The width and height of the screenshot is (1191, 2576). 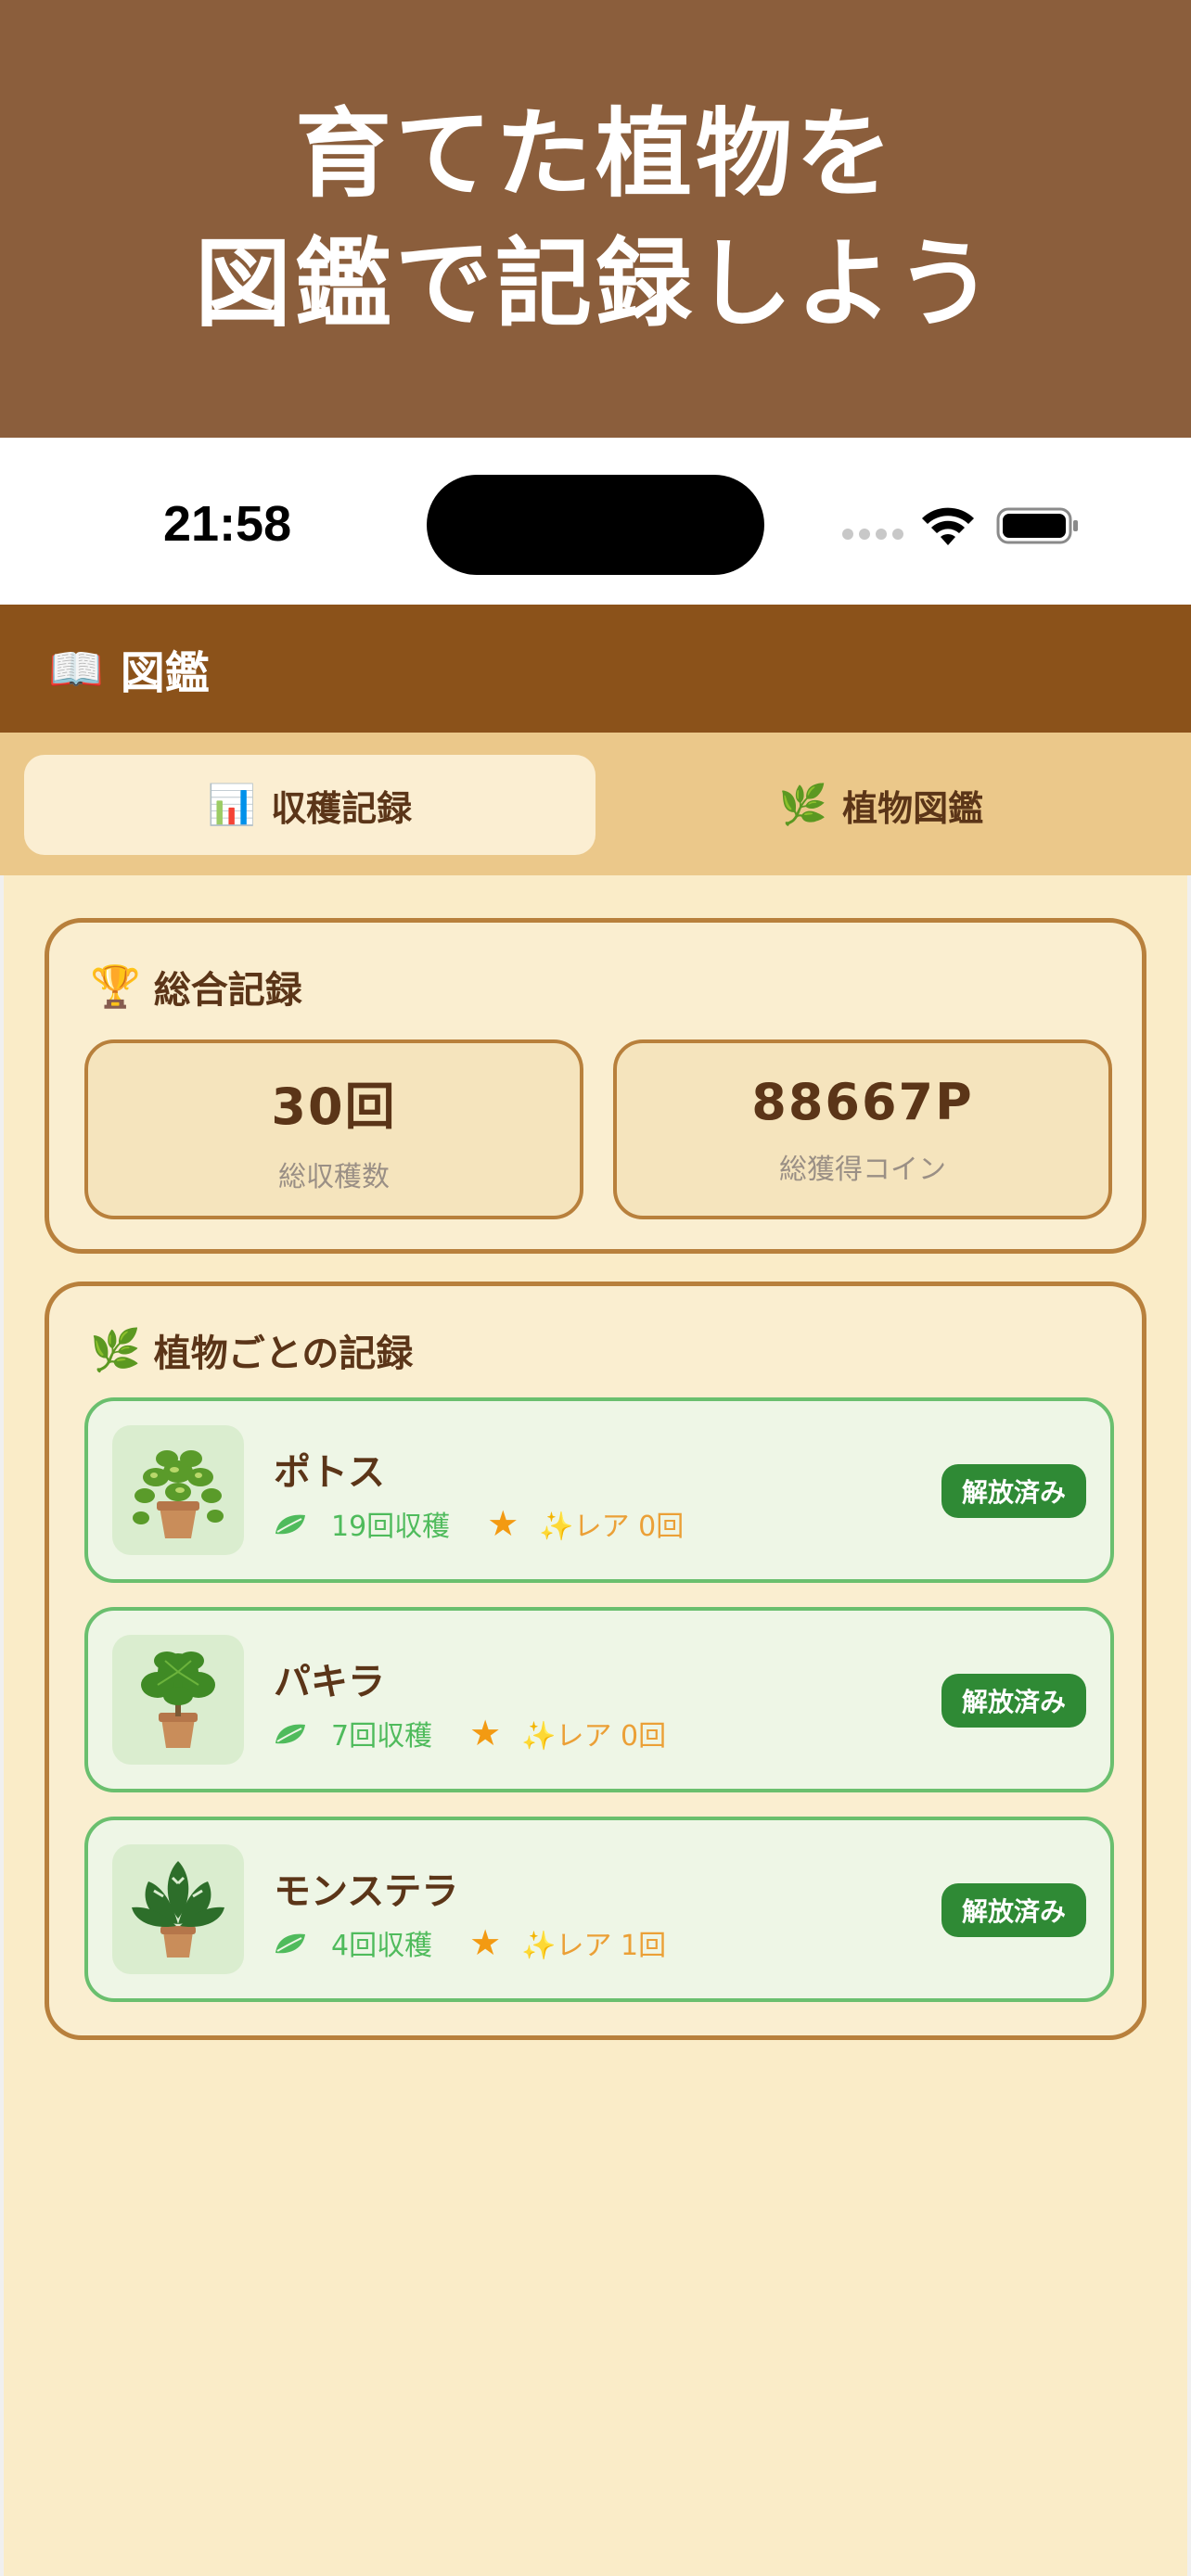 What do you see at coordinates (115, 987) in the screenshot?
I see `trophy-icon: 🏆` at bounding box center [115, 987].